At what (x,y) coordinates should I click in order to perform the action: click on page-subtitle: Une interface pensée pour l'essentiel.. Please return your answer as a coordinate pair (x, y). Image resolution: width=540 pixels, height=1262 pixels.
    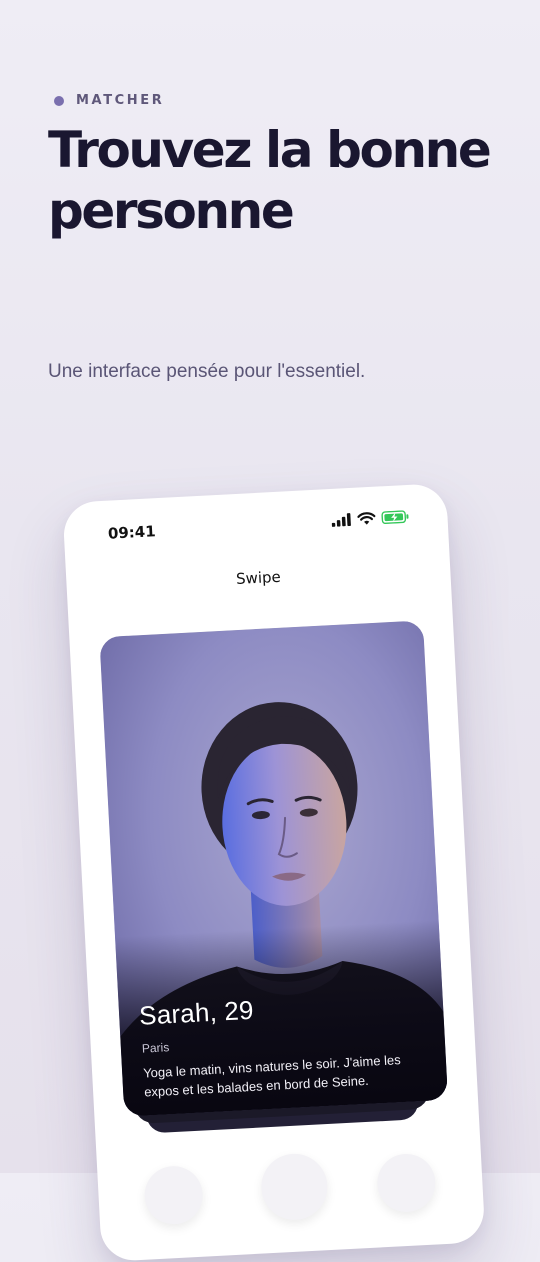
    Looking at the image, I should click on (207, 371).